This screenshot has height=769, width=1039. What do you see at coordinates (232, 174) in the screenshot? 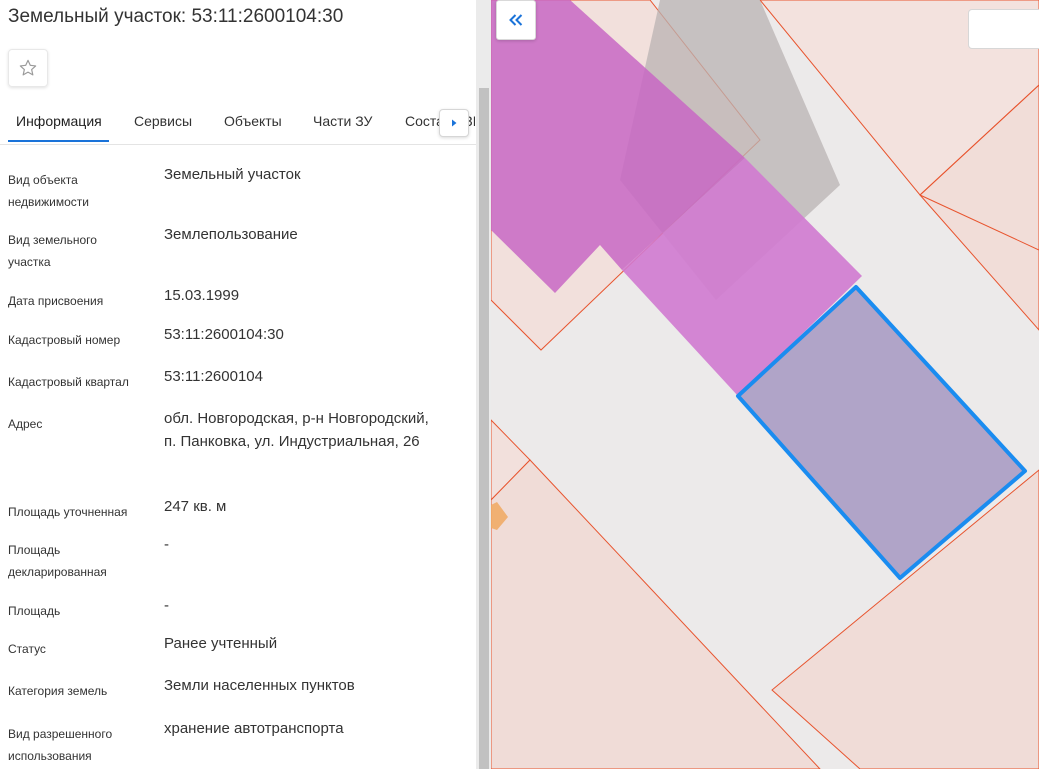
I see `info-value: Земельный участок` at bounding box center [232, 174].